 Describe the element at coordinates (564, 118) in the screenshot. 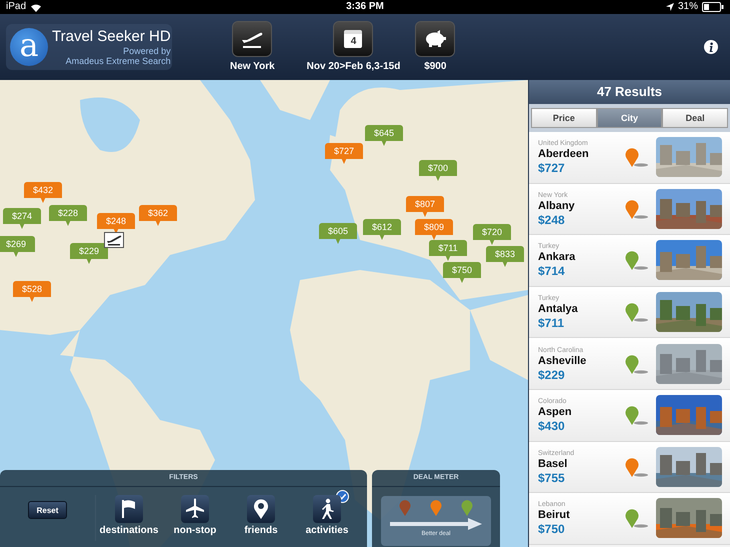

I see `sort-tab: Price` at that location.